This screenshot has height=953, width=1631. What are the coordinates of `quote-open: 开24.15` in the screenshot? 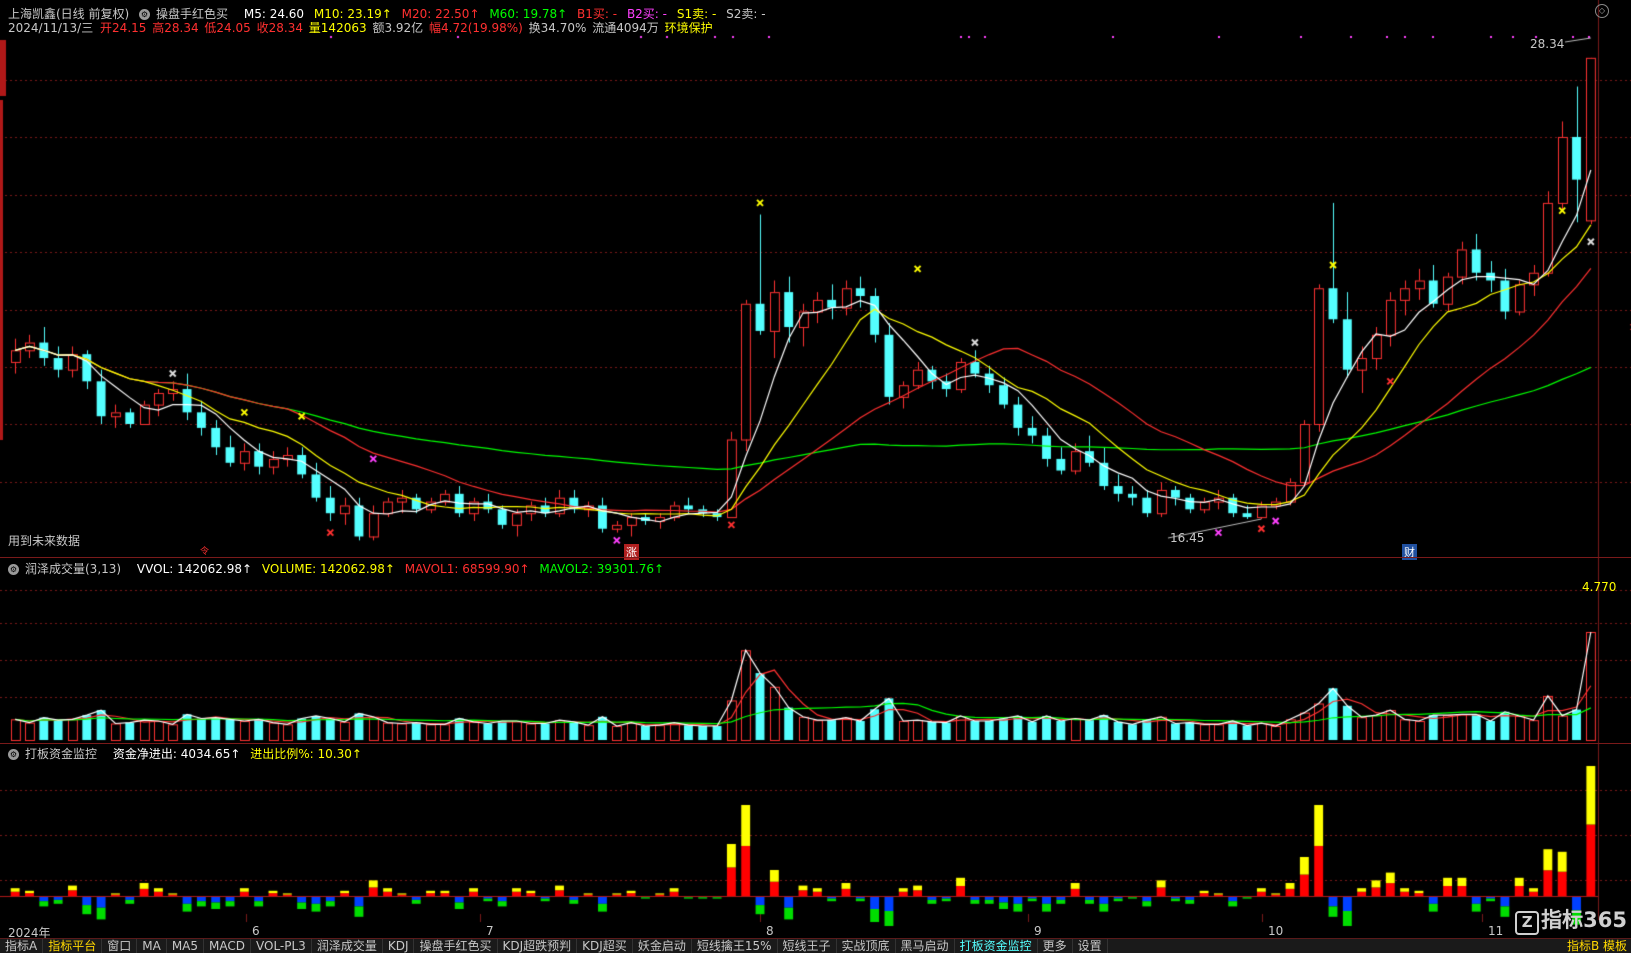 It's located at (123, 28).